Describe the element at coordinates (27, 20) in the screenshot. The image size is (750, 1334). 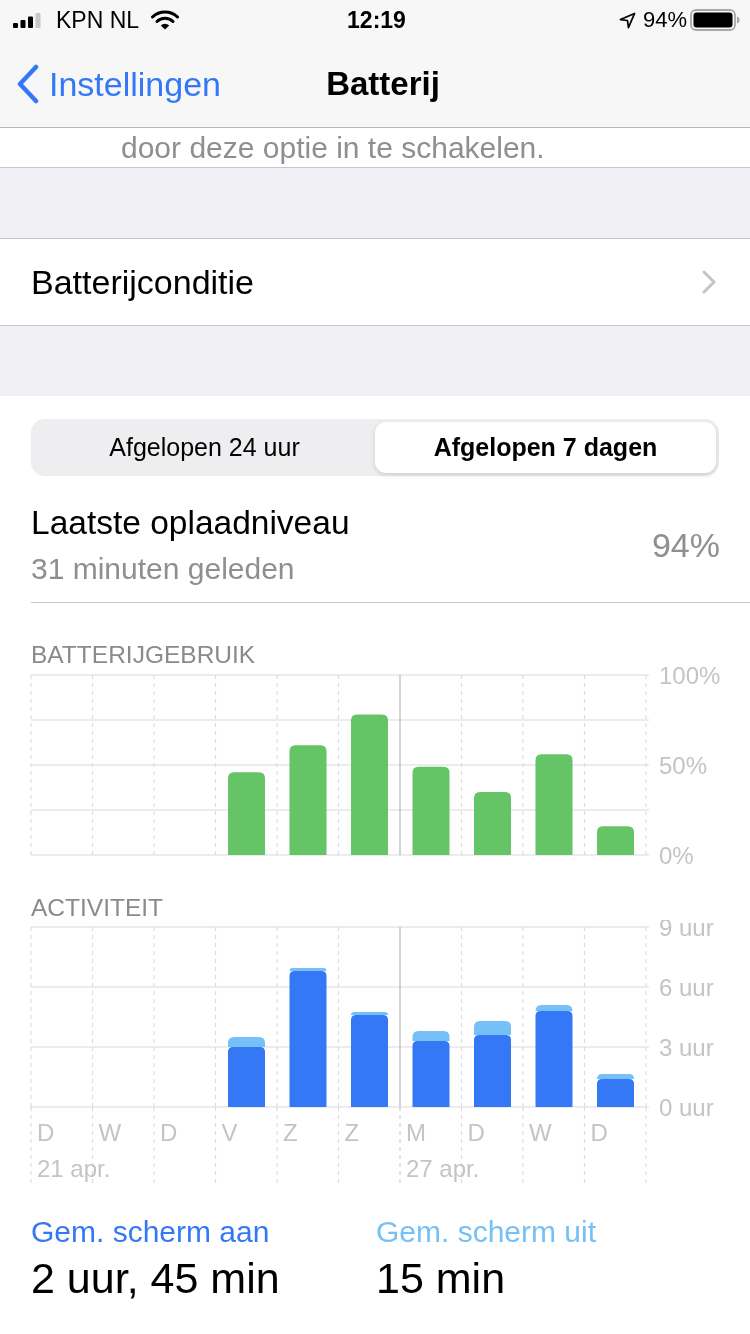
I see `signal-icon` at that location.